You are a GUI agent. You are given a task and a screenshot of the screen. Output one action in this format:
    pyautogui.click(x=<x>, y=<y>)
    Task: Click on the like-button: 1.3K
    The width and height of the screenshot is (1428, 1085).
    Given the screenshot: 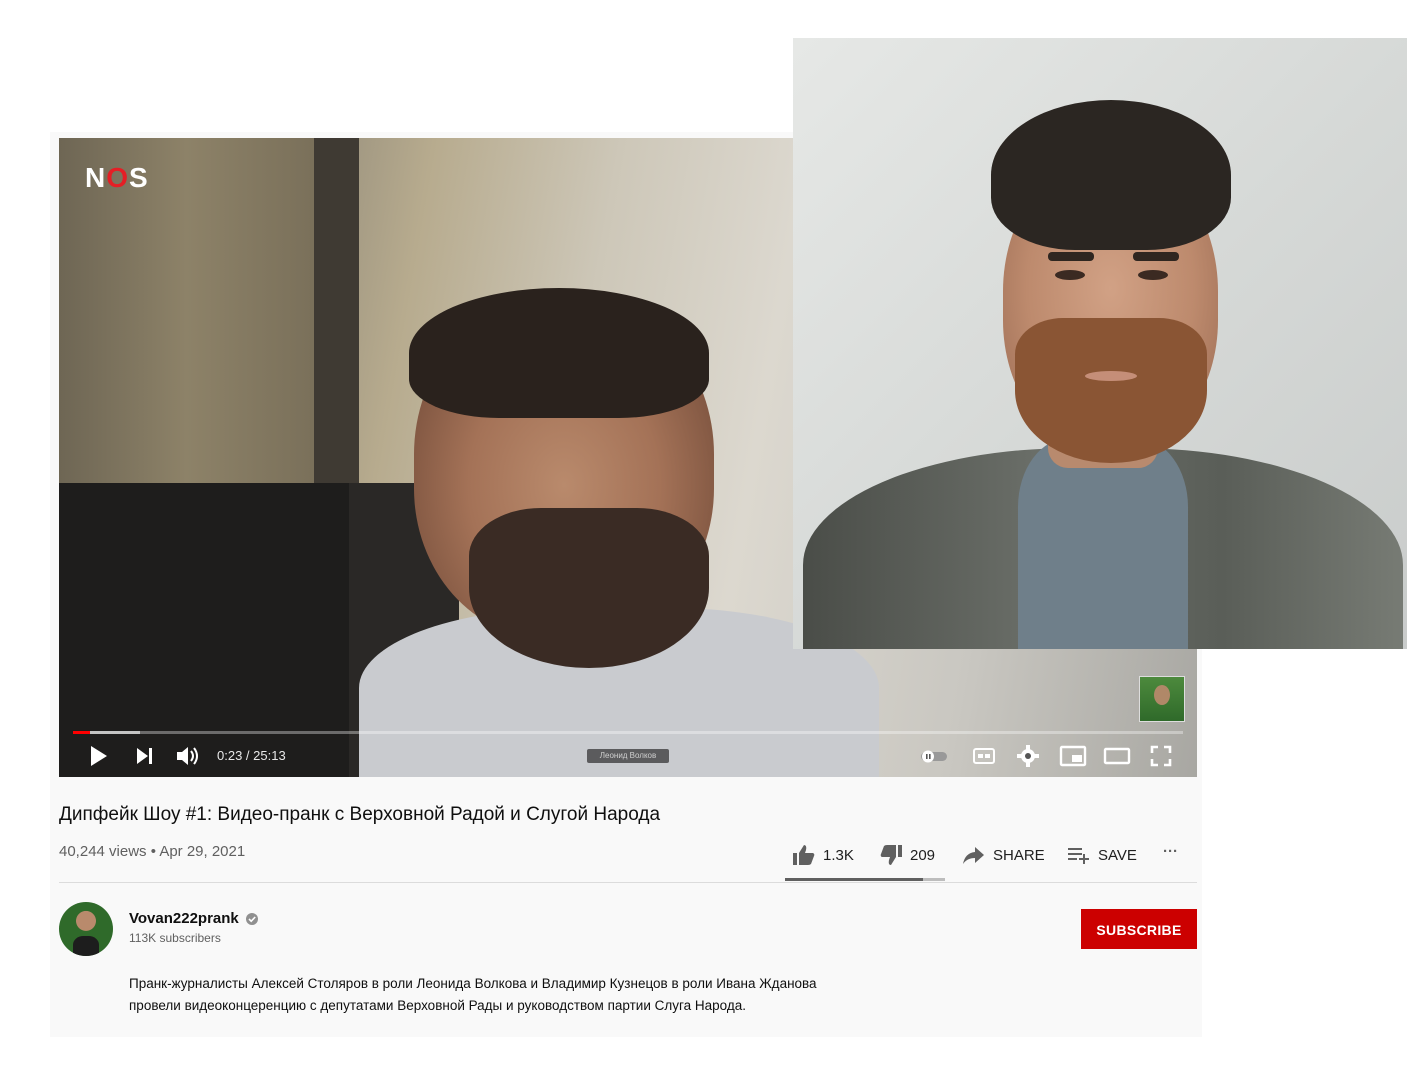 What is the action you would take?
    pyautogui.click(x=822, y=855)
    